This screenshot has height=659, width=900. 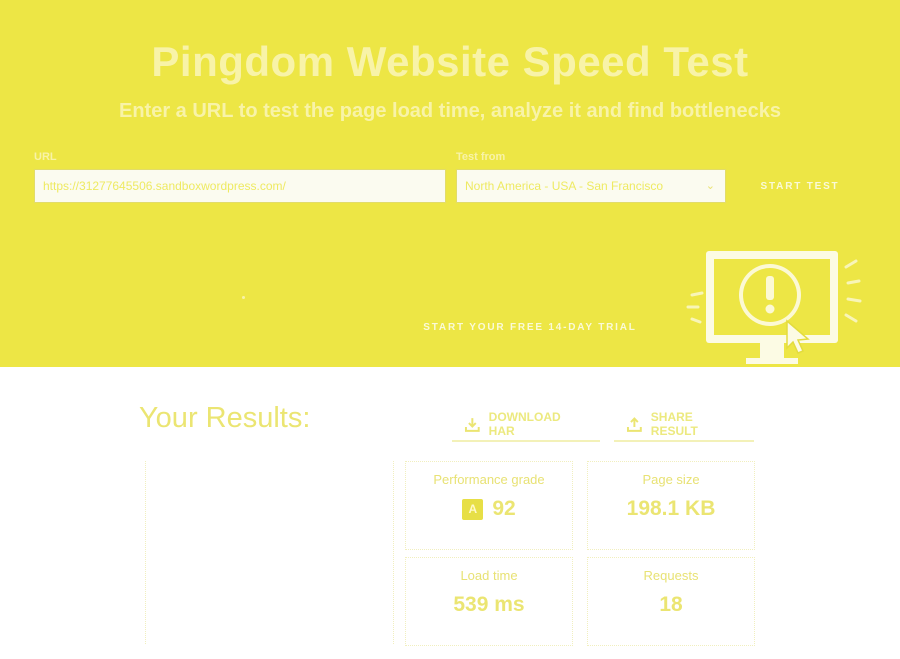 I want to click on location-select: North America - USA - San Francisco ⌄, so click(x=591, y=186).